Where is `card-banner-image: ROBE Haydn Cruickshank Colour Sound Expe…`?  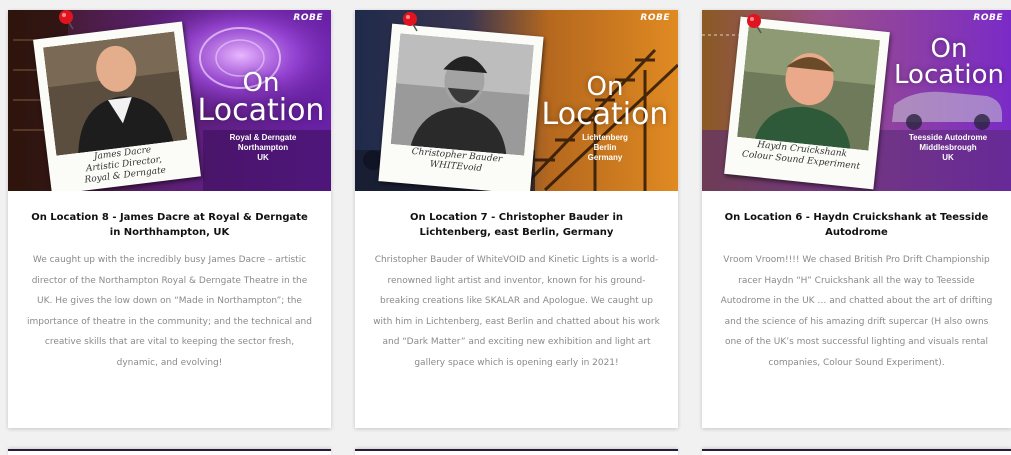 card-banner-image: ROBE Haydn Cruickshank Colour Sound Expe… is located at coordinates (856, 100).